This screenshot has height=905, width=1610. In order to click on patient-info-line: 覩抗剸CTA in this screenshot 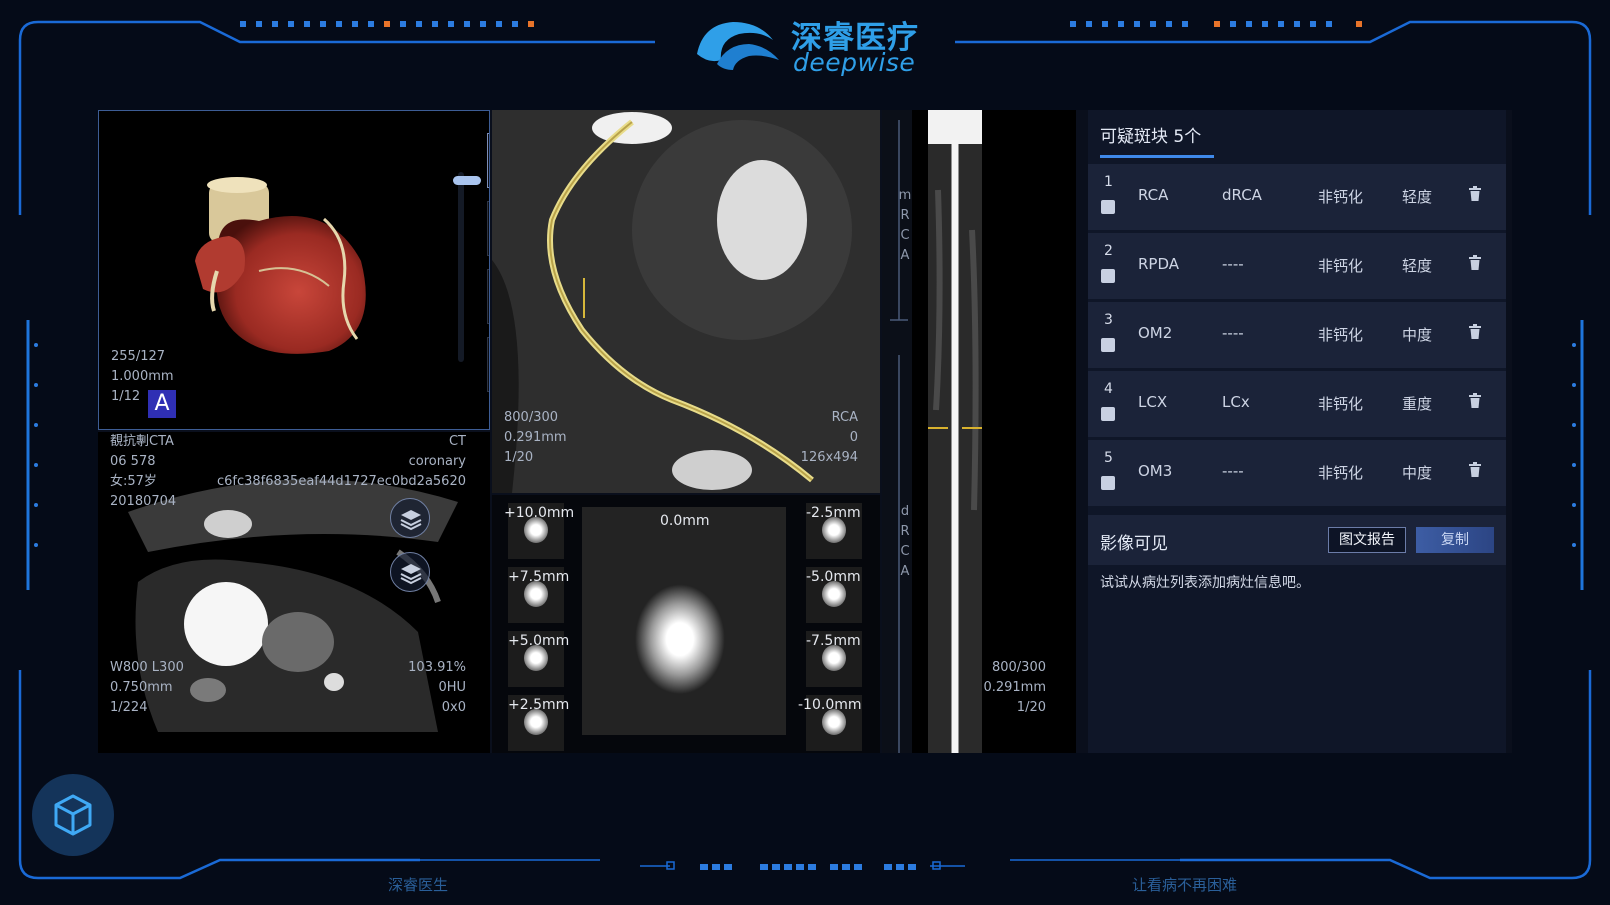, I will do `click(142, 441)`.